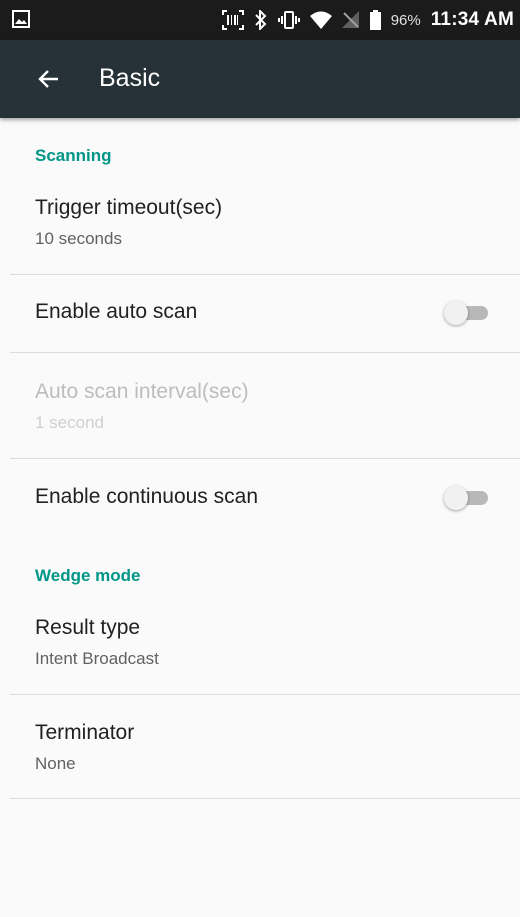  I want to click on arrow-back-icon, so click(48, 79).